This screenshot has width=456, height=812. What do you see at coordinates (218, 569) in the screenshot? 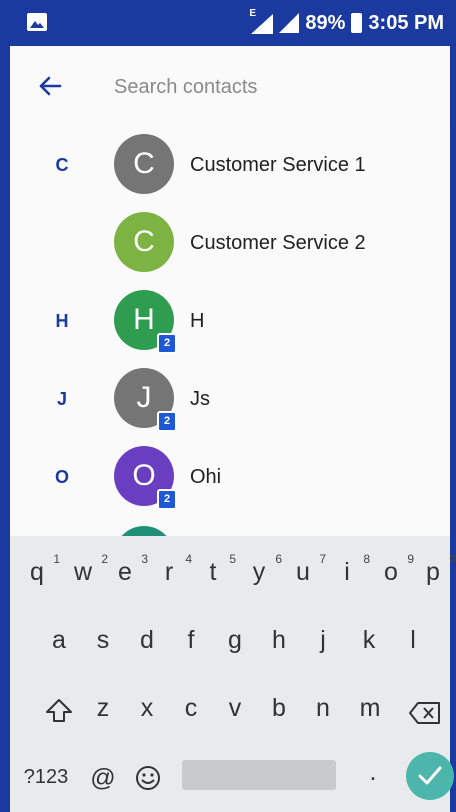
I see `key-t: t5` at bounding box center [218, 569].